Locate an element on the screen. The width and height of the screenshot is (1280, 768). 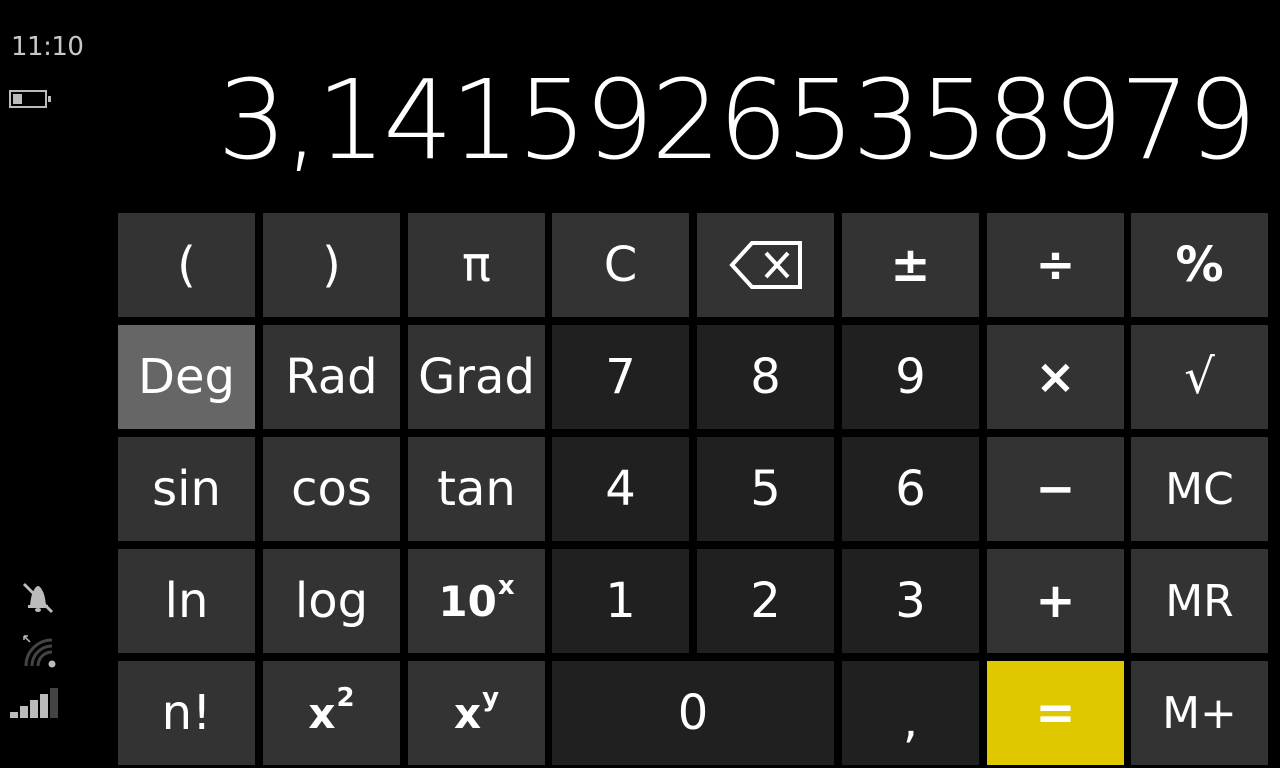
cos-label: cos is located at coordinates (331, 489).